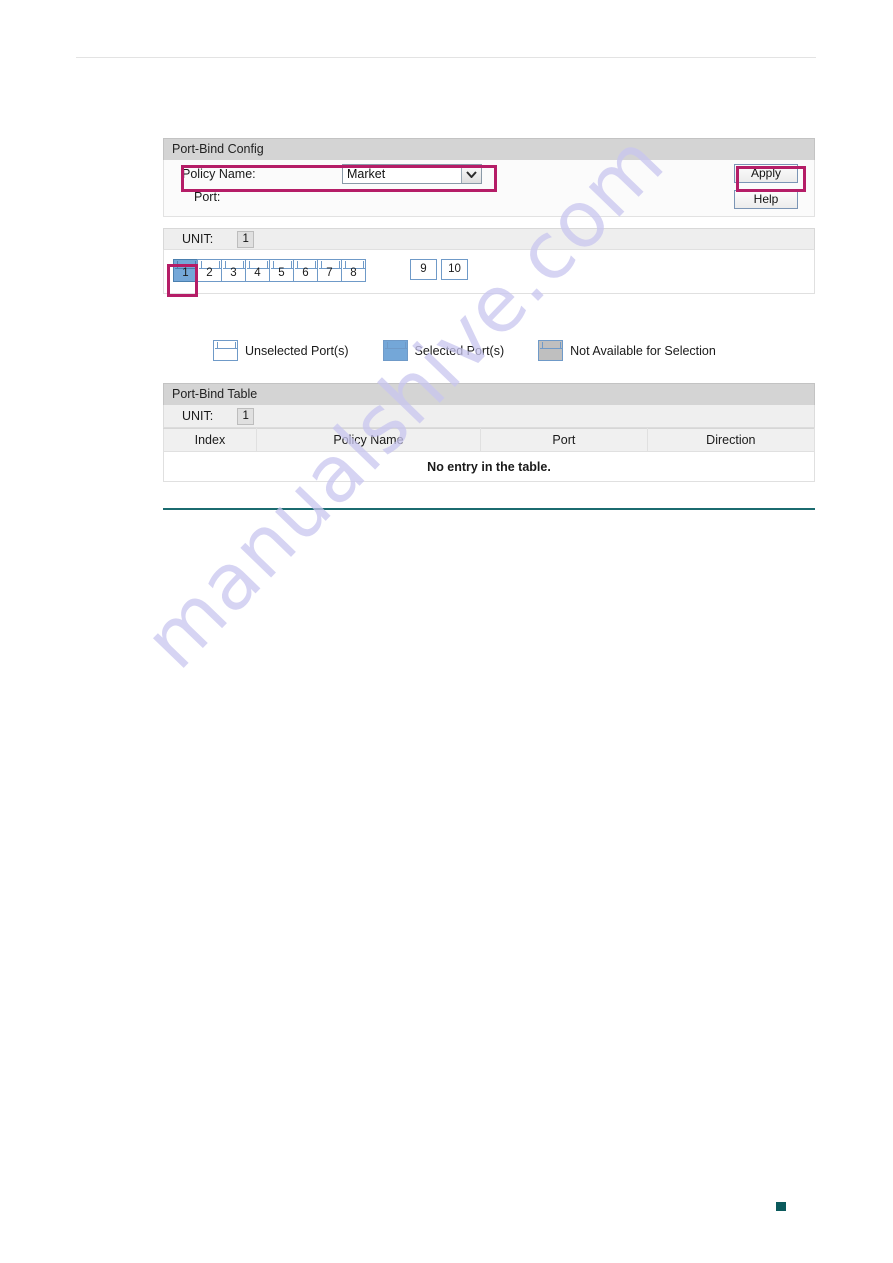  Describe the element at coordinates (219, 174) in the screenshot. I see `policy-name-label: Policy Name:` at that location.